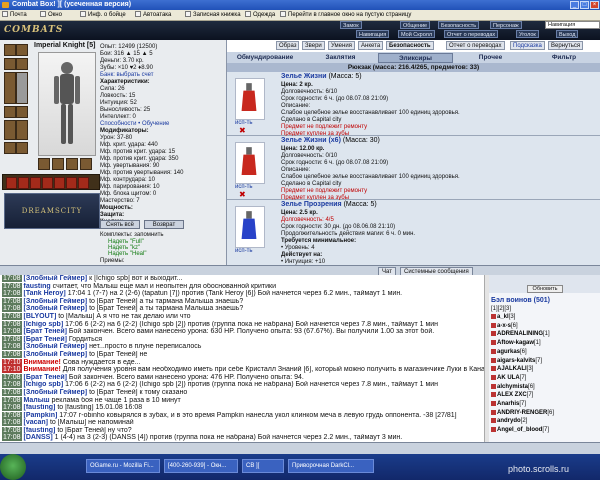 The image size is (600, 480). Describe the element at coordinates (36, 286) in the screenshot. I see `chat-nick: fausting` at that location.